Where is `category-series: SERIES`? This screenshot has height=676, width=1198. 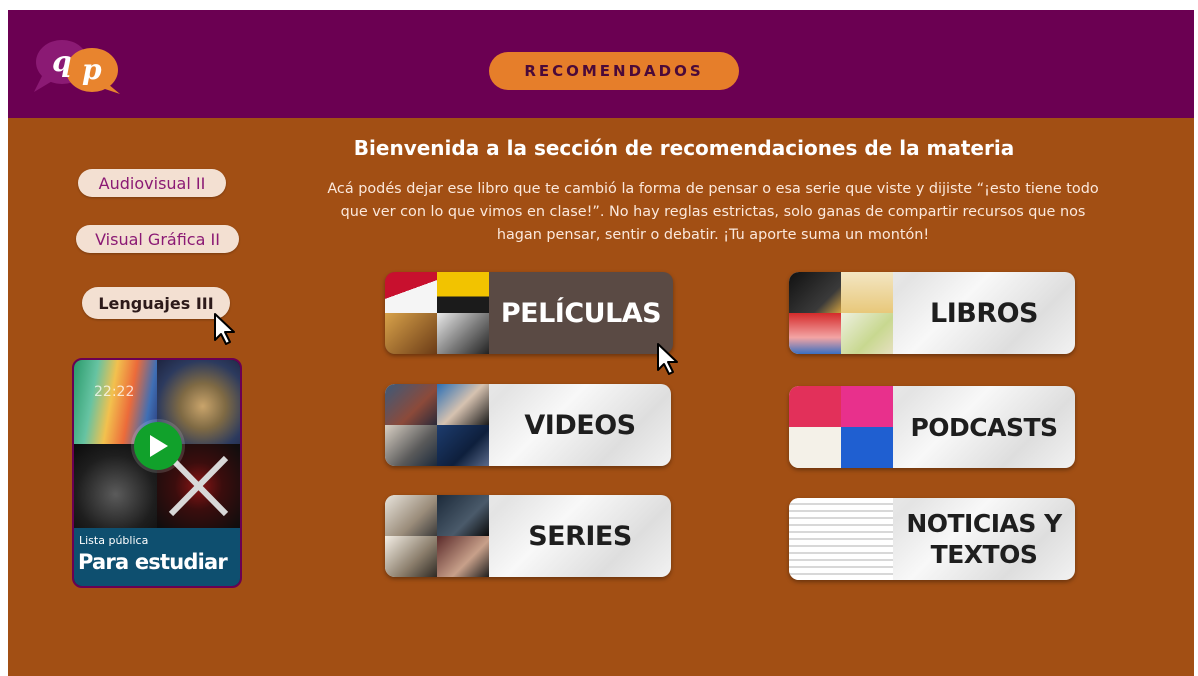
category-series: SERIES is located at coordinates (528, 536).